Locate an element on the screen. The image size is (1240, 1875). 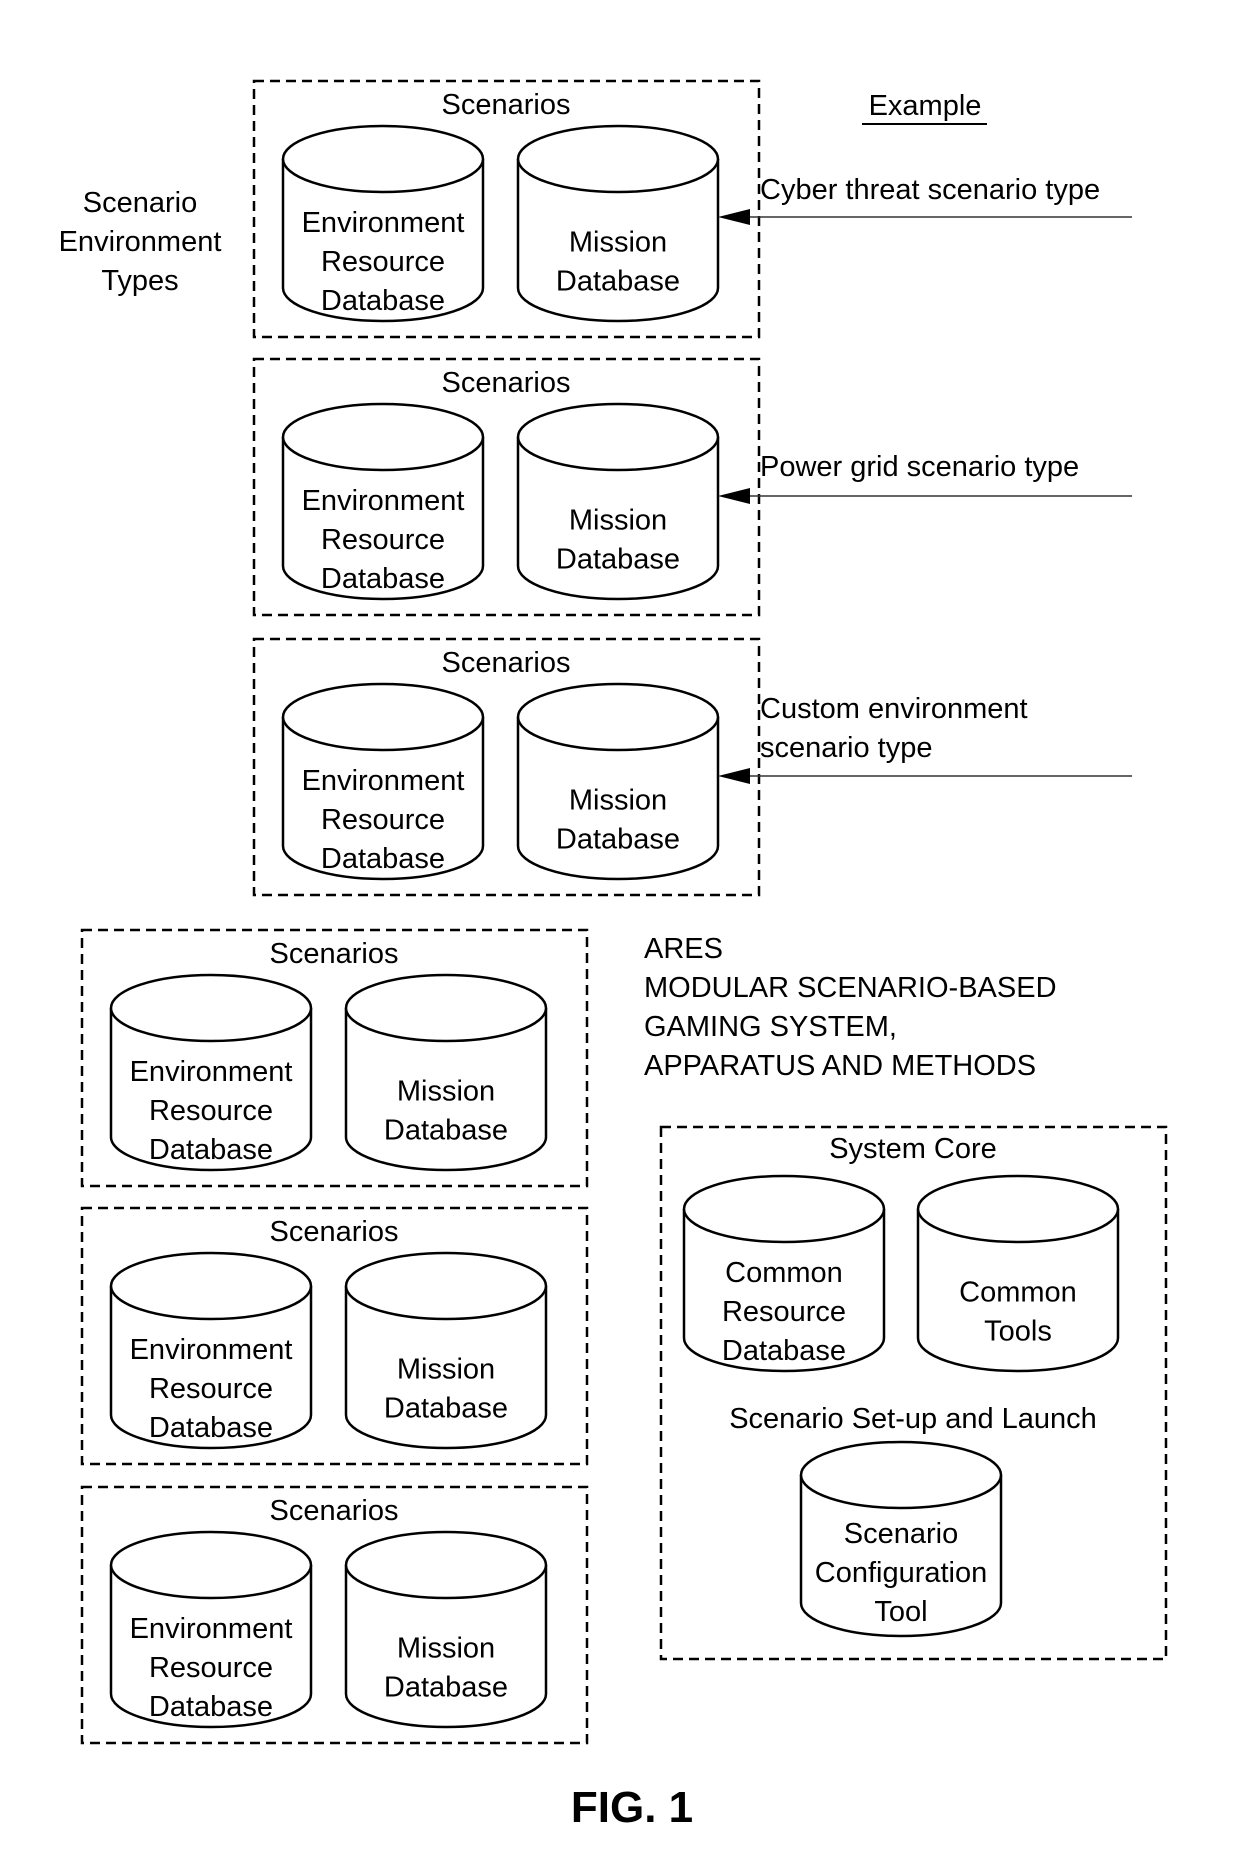
example-heading: Example is located at coordinates (924, 107).